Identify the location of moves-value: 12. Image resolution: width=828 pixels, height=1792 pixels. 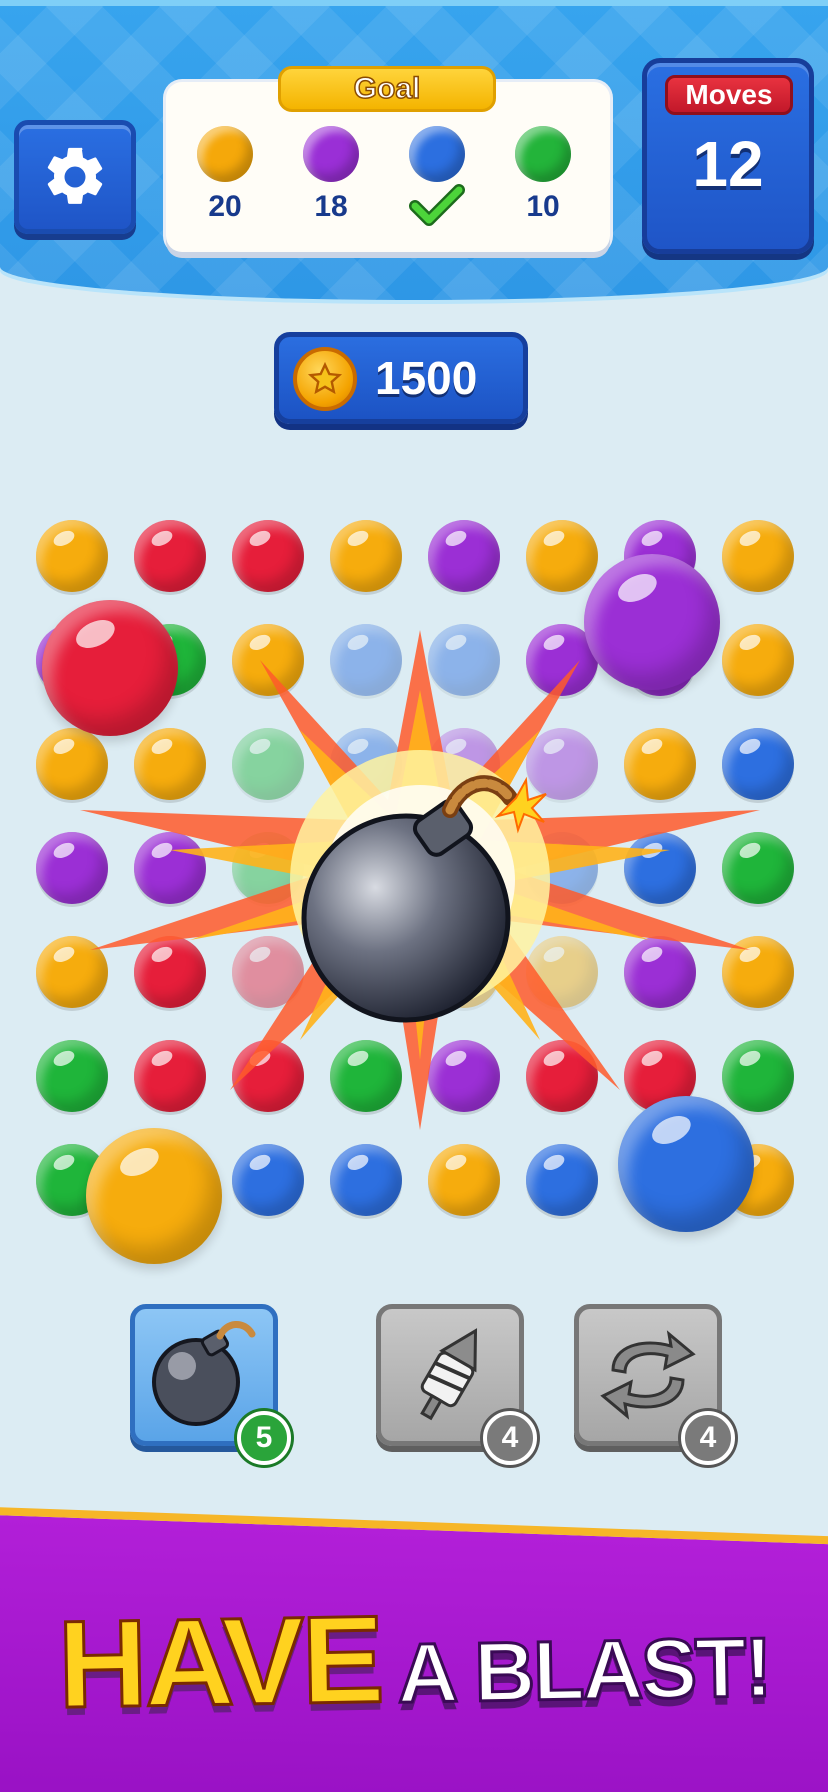
(728, 164).